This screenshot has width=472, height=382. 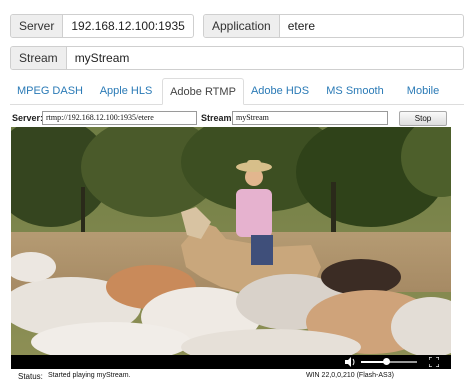 I want to click on tab-ms-smooth: MS Smooth, so click(x=355, y=91).